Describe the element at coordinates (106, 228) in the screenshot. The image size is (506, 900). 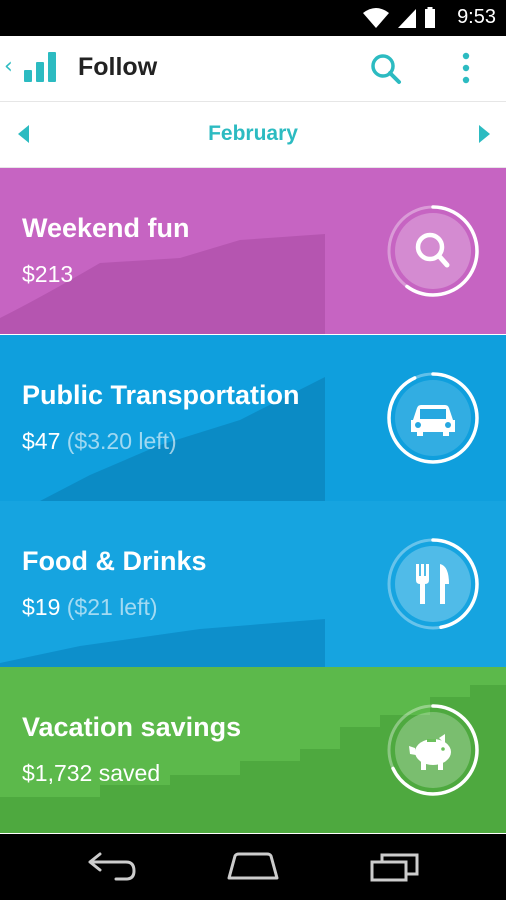
I see `category-name: Weekend fun` at that location.